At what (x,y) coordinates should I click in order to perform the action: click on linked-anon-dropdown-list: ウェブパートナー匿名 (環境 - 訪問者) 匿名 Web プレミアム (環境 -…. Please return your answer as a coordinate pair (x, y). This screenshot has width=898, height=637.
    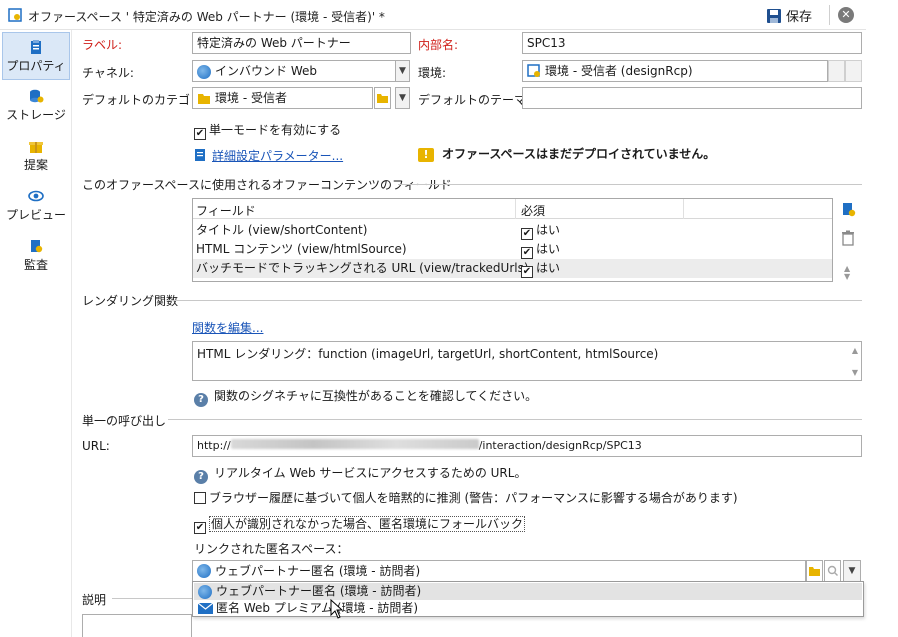
    Looking at the image, I should click on (528, 599).